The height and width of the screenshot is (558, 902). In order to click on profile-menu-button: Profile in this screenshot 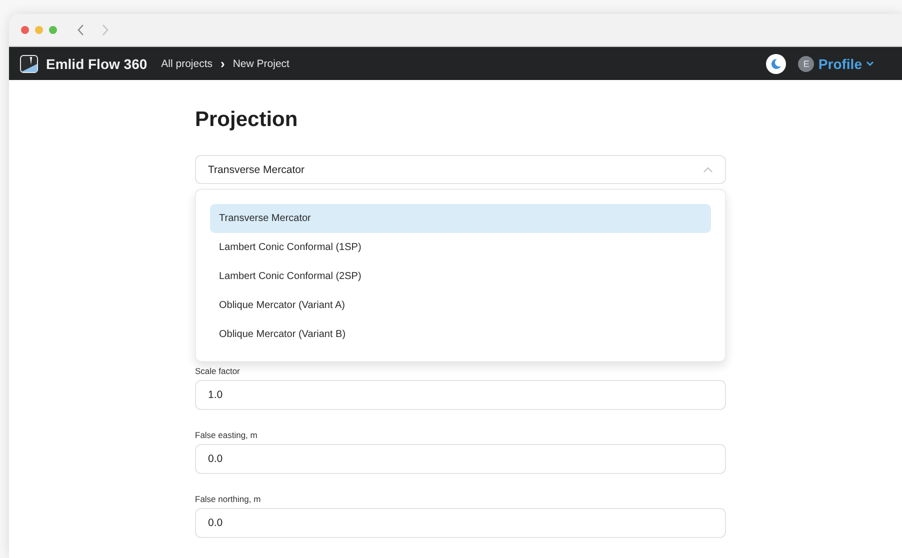, I will do `click(846, 64)`.